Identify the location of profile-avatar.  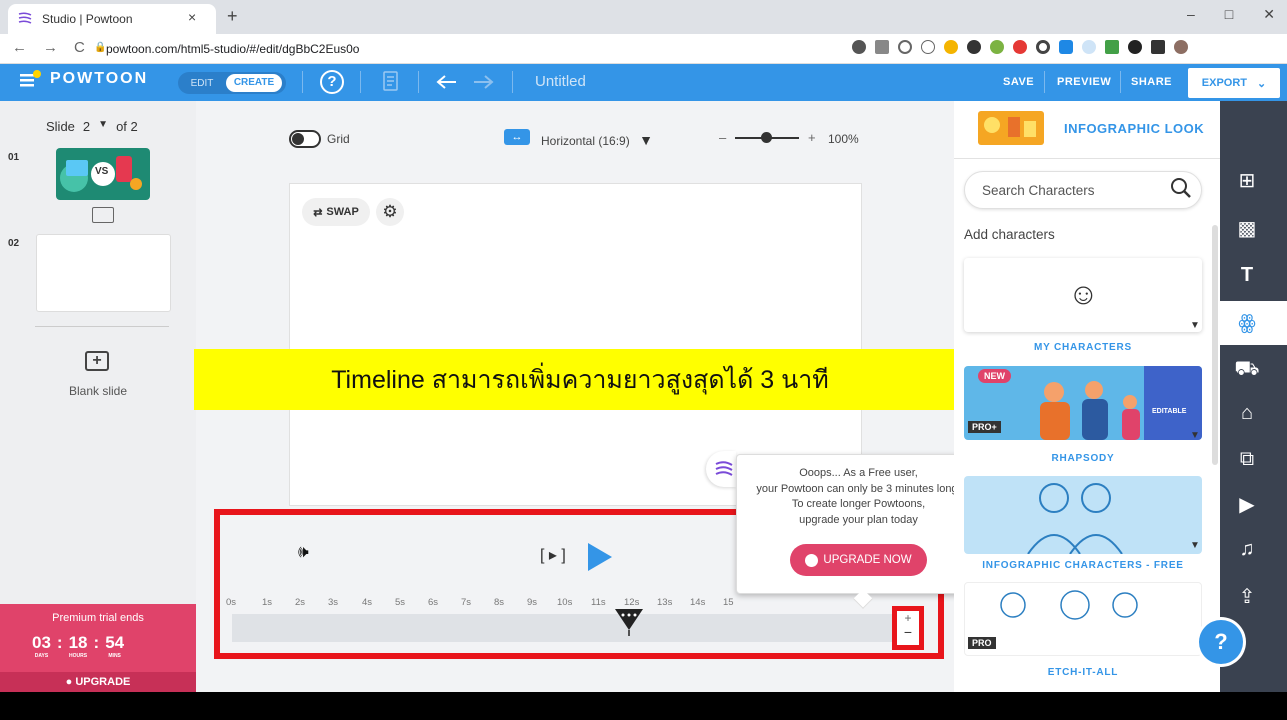
(1181, 47).